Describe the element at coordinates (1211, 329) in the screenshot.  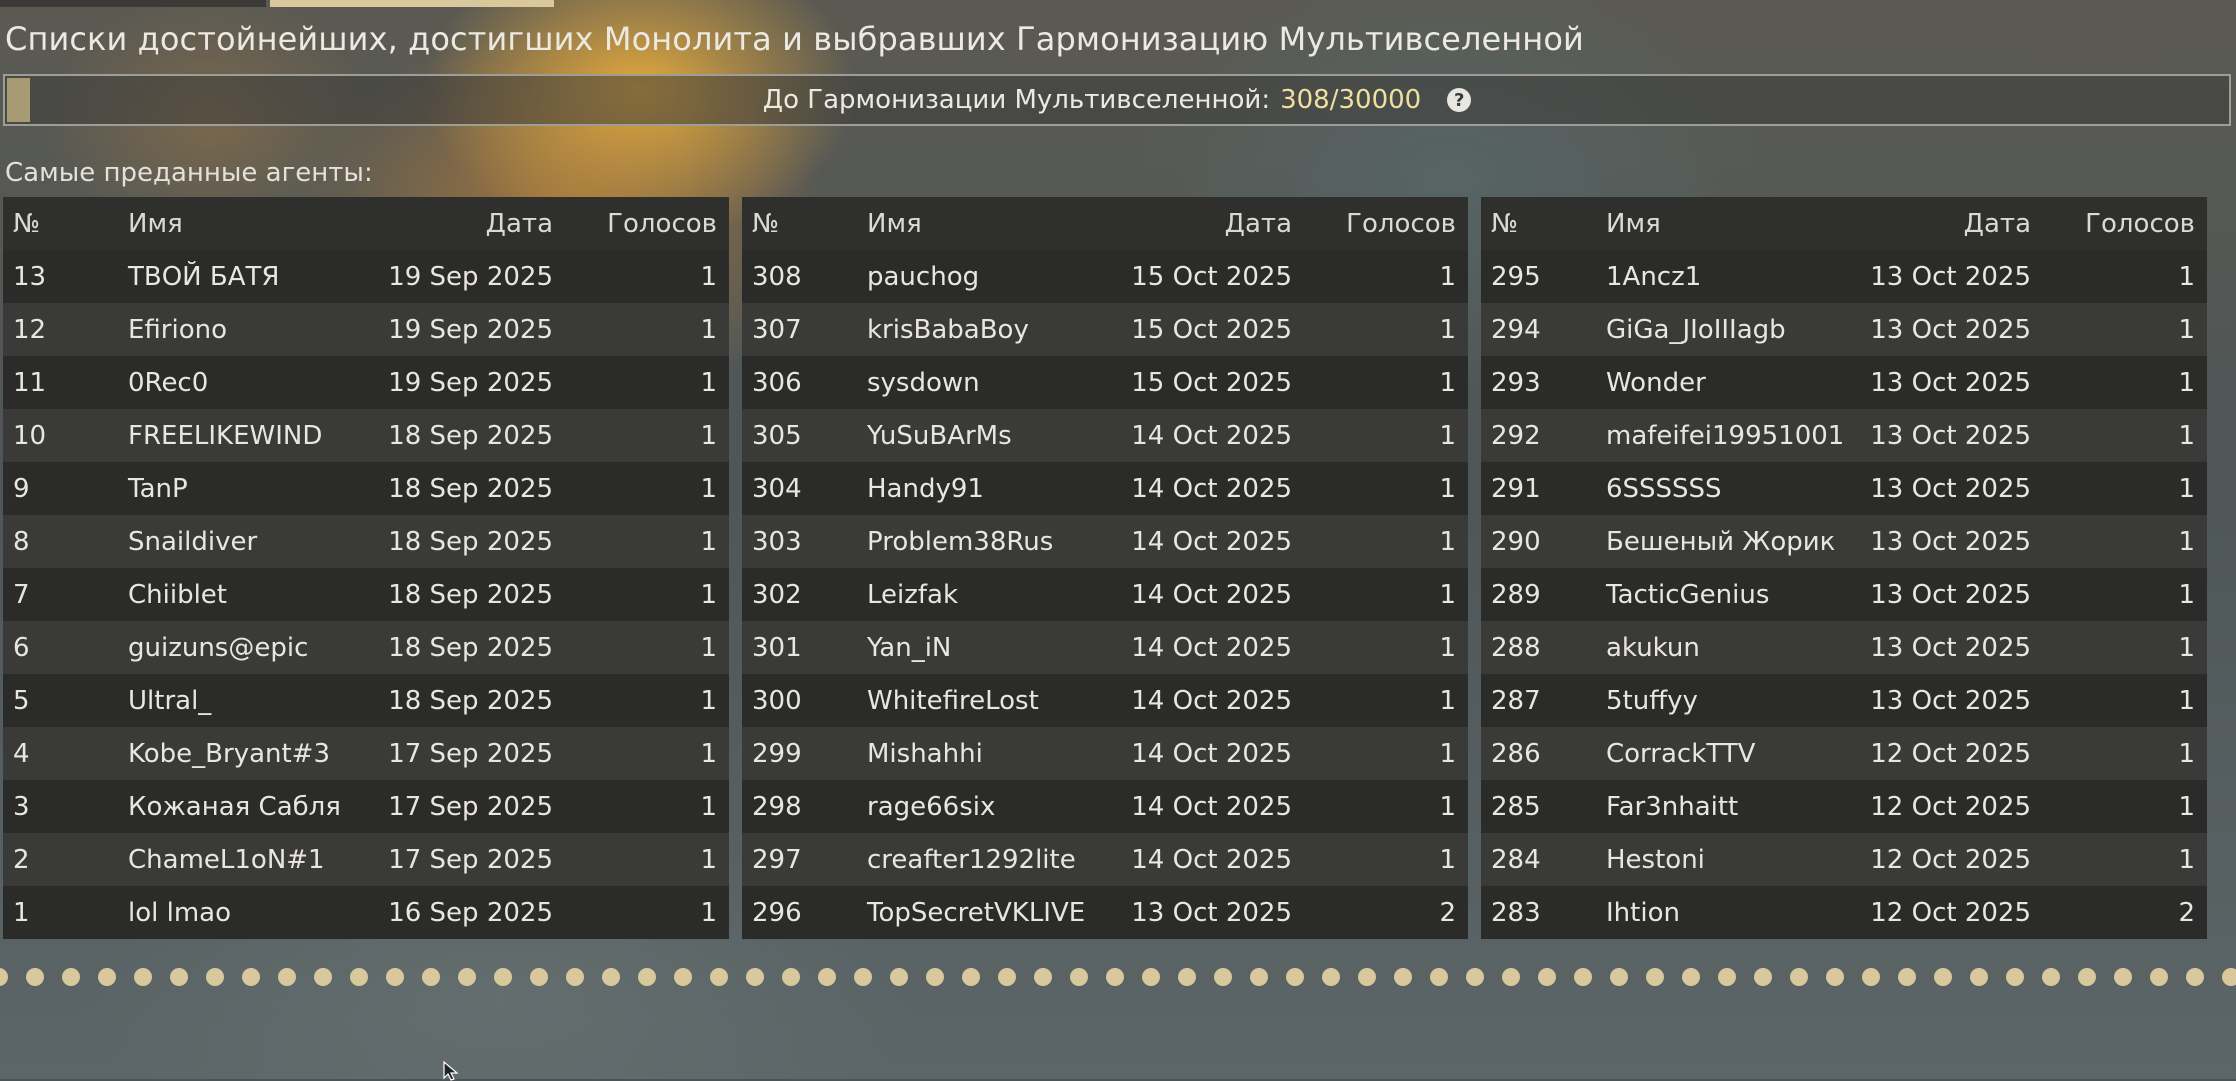
I see `row-date: 15 Oct 2025` at that location.